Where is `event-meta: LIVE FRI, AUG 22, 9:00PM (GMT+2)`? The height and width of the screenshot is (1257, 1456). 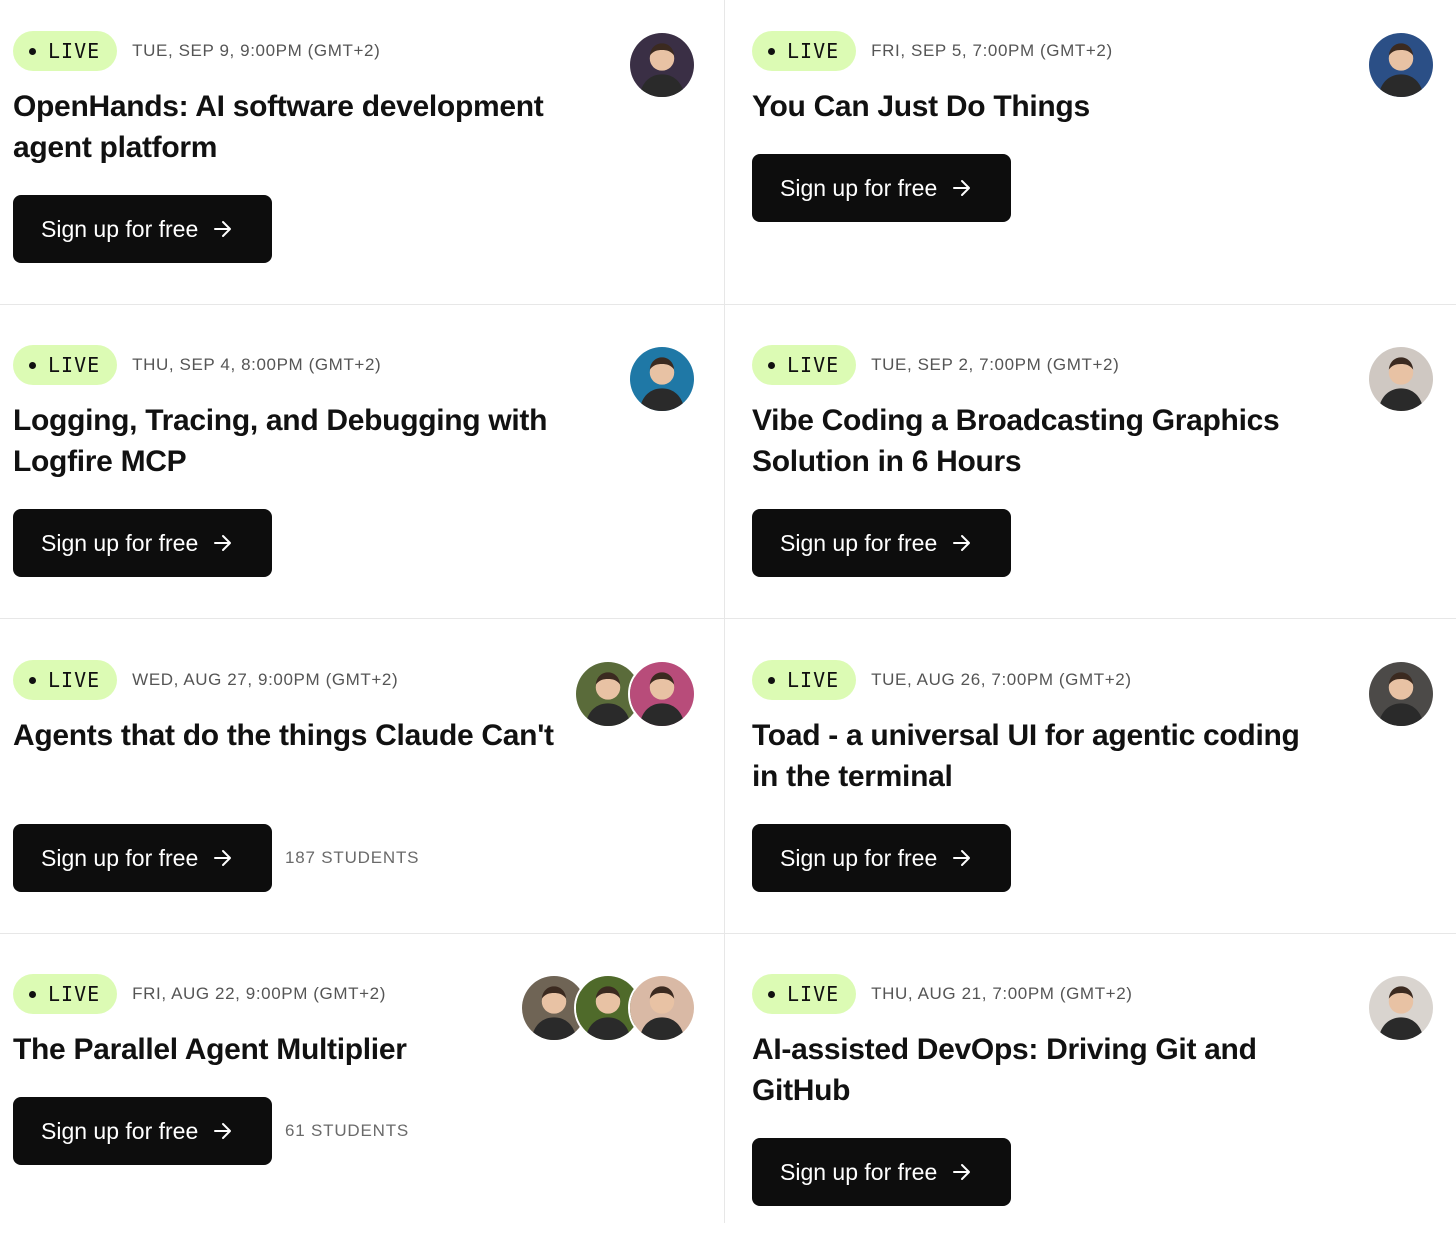 event-meta: LIVE FRI, AUG 22, 9:00PM (GMT+2) is located at coordinates (199, 994).